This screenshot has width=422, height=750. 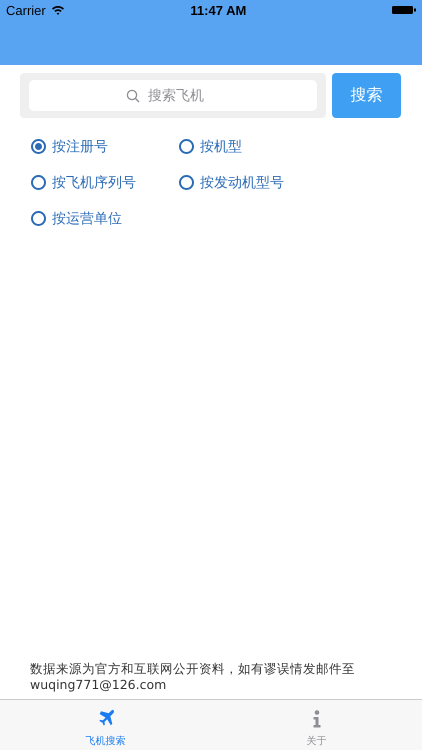 What do you see at coordinates (193, 669) in the screenshot?
I see `source-note: 数据来源为官方和互联网公开资料，如有谬误情发邮件至` at bounding box center [193, 669].